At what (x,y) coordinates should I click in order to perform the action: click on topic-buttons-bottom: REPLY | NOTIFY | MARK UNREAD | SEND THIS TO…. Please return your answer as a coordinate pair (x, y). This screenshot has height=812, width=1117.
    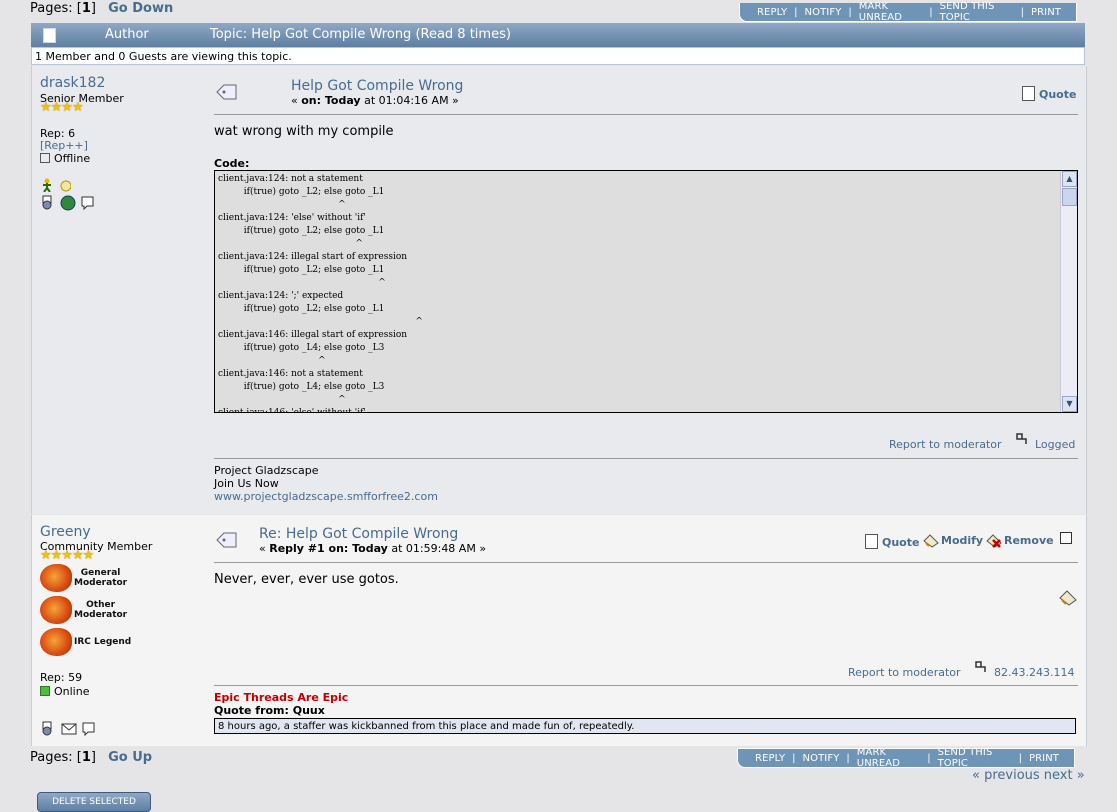
    Looking at the image, I should click on (906, 758).